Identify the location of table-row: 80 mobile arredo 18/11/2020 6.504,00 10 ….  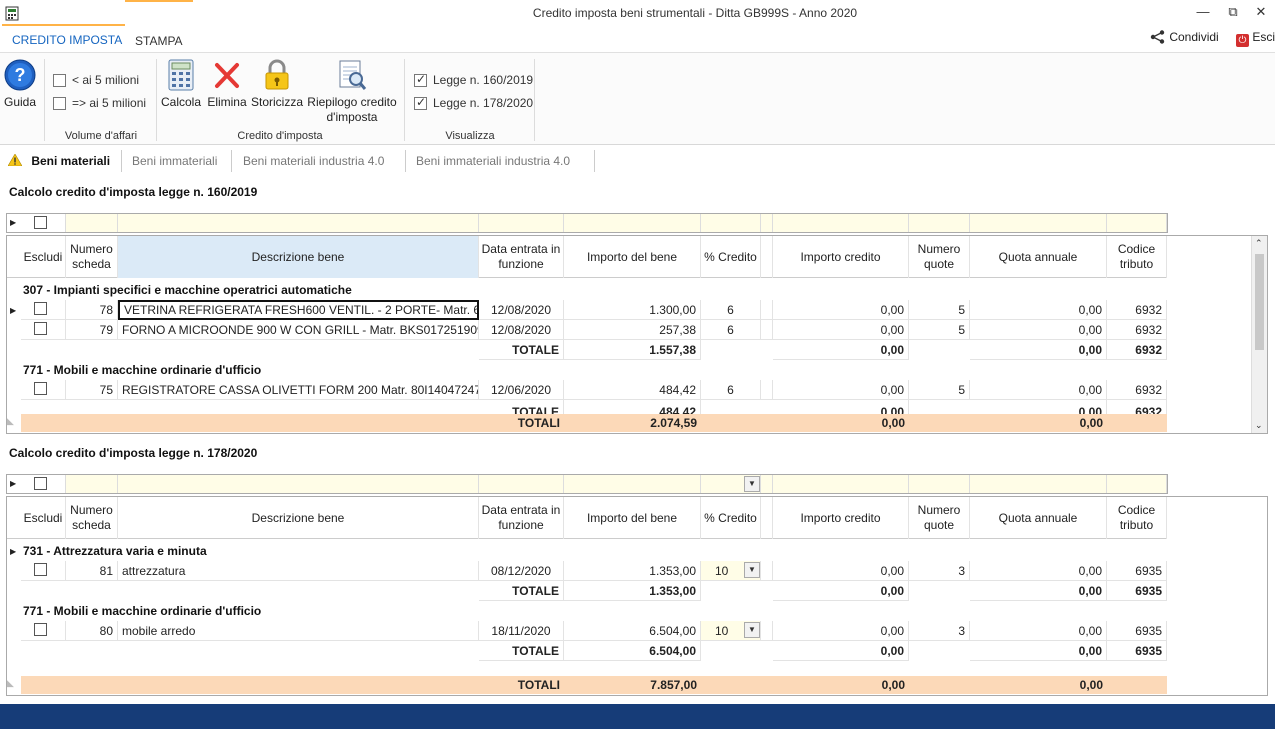
(587, 631).